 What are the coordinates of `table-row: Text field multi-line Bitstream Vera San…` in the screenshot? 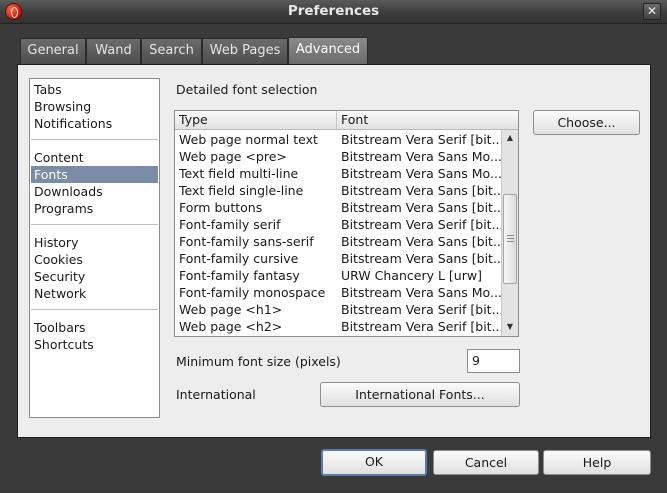 It's located at (338, 173).